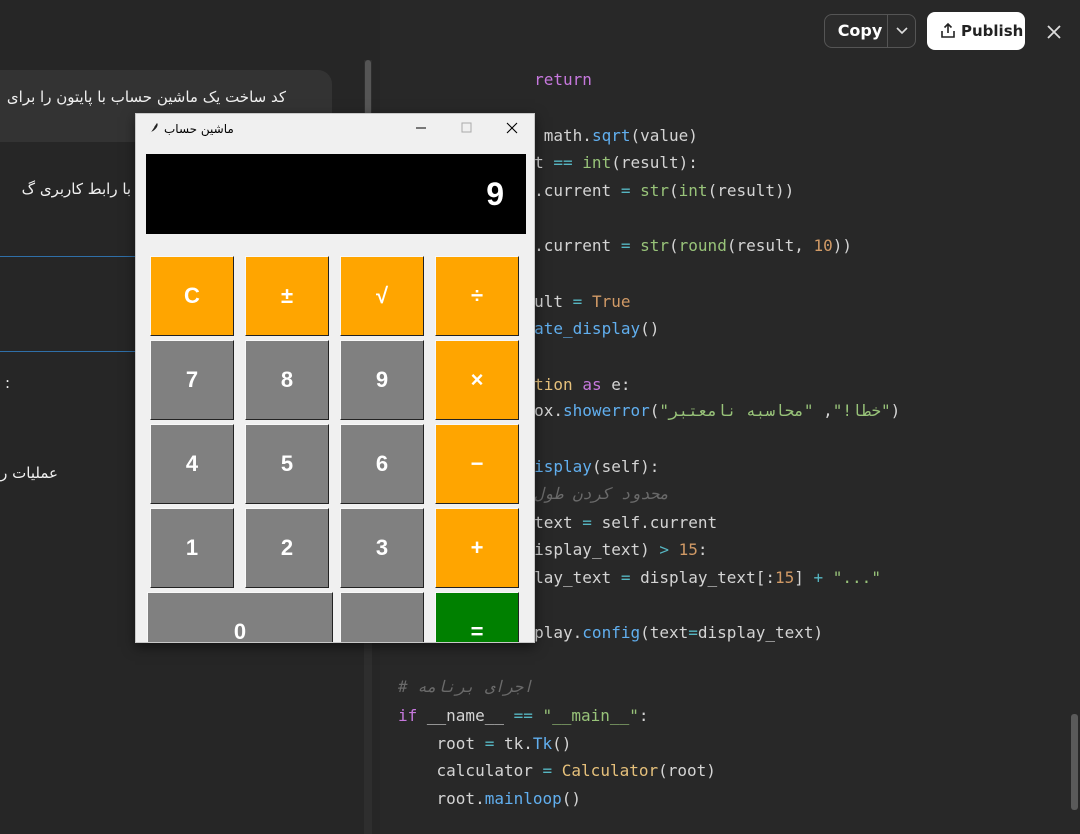 Image resolution: width=1080 pixels, height=834 pixels. I want to click on window-close-button, so click(511, 129).